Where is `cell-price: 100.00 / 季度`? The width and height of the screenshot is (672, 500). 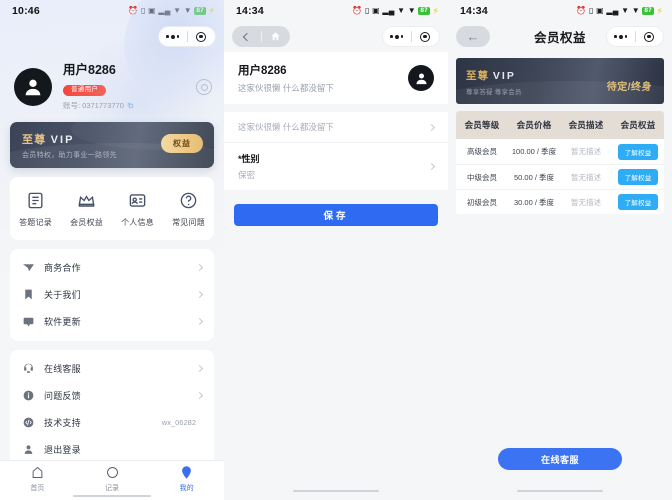
cell-price: 100.00 / 季度 is located at coordinates (534, 151).